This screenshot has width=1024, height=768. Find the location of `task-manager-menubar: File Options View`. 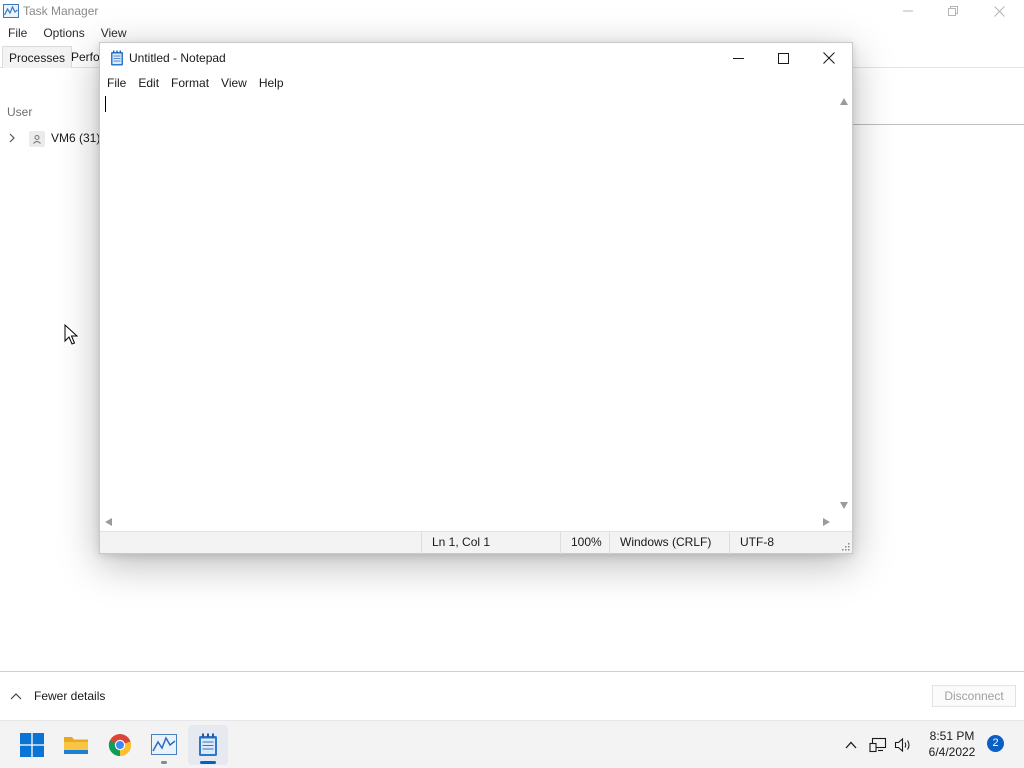

task-manager-menubar: File Options View is located at coordinates (67, 33).